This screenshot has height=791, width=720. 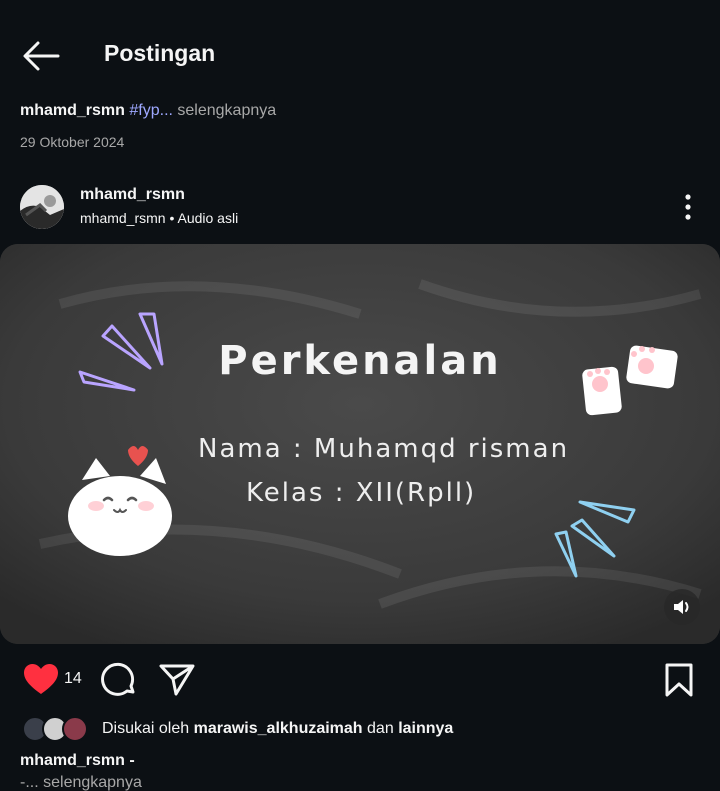 I want to click on liked-by-joiner: dan, so click(x=380, y=728).